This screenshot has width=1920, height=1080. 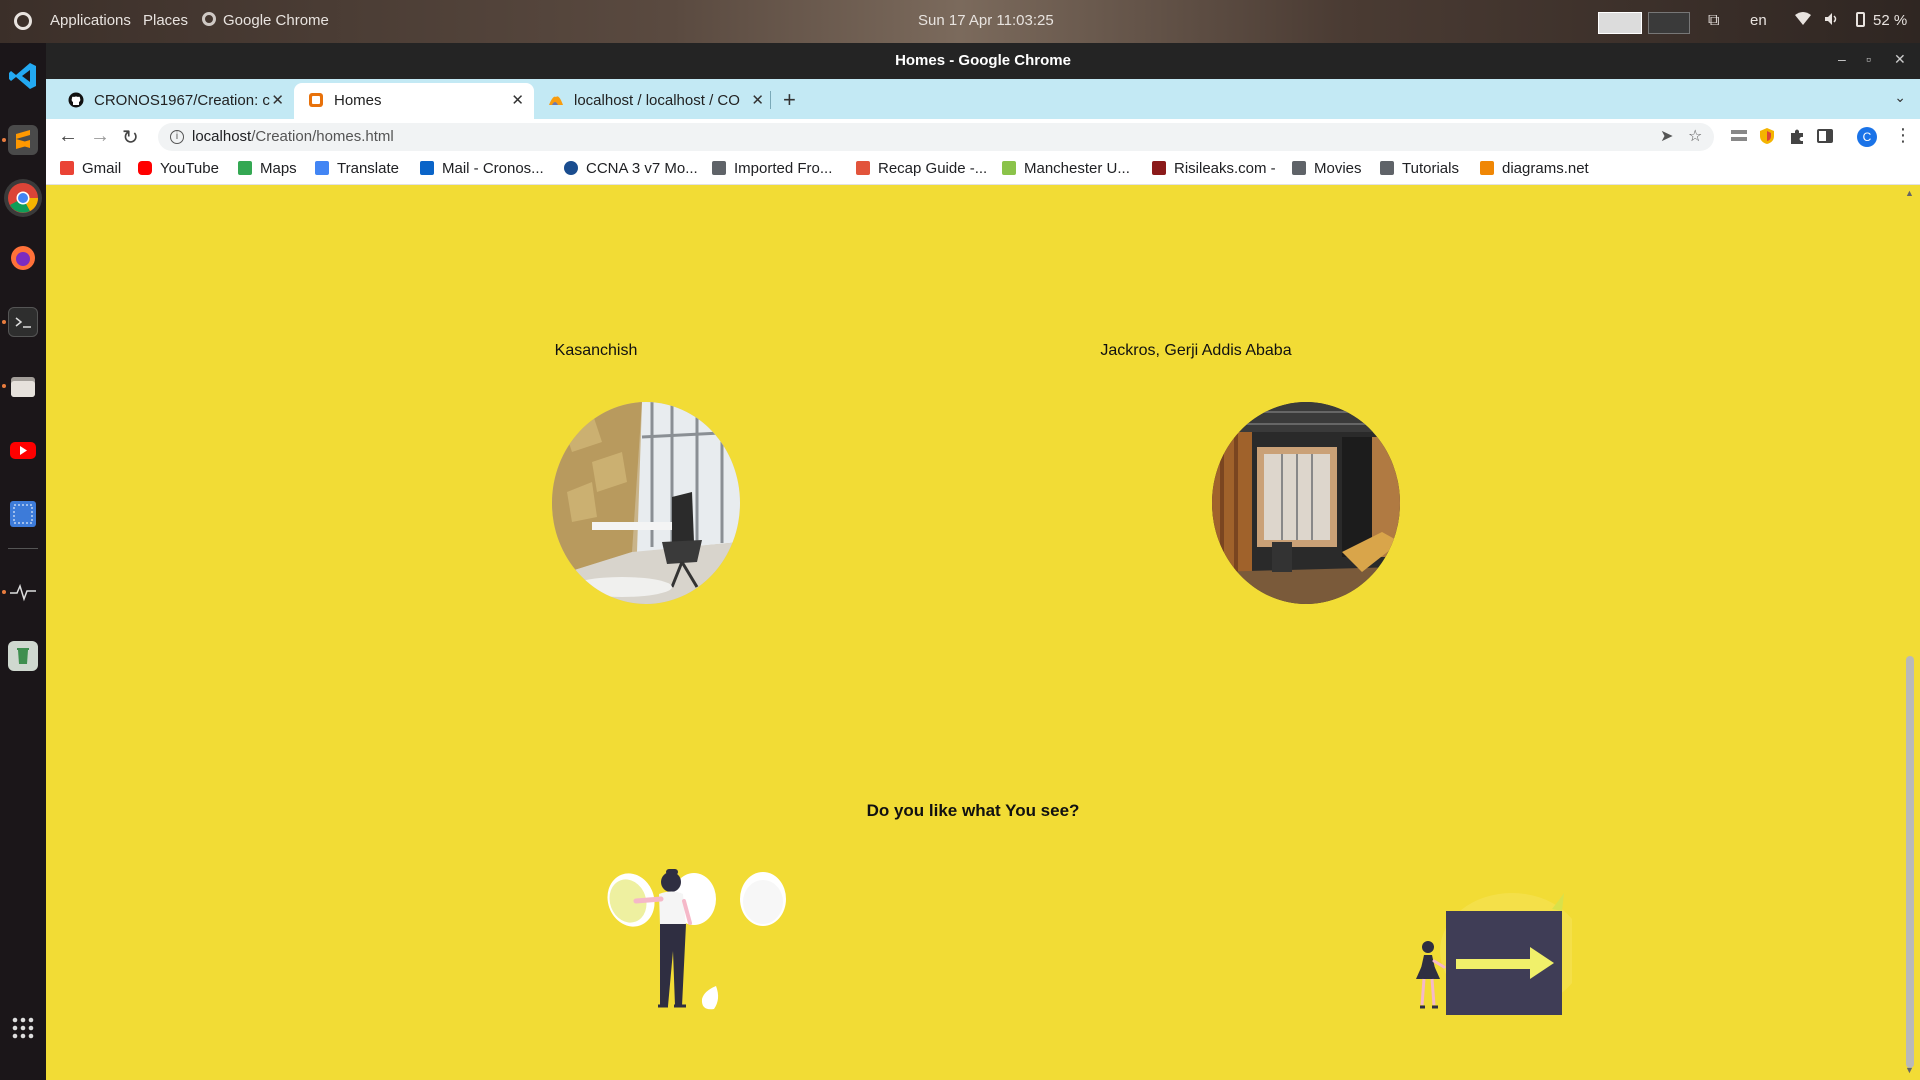 I want to click on extension-list-icon, so click(x=1739, y=136).